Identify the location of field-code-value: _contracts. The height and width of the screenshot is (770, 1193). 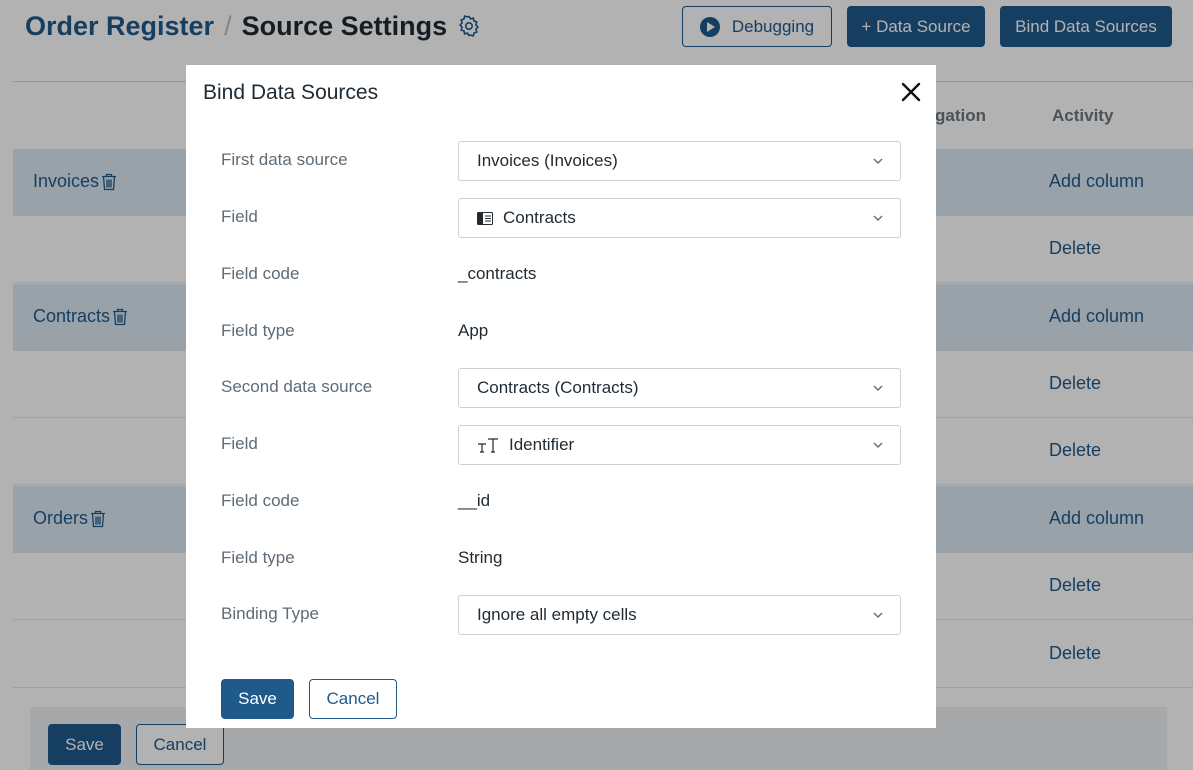
(497, 273).